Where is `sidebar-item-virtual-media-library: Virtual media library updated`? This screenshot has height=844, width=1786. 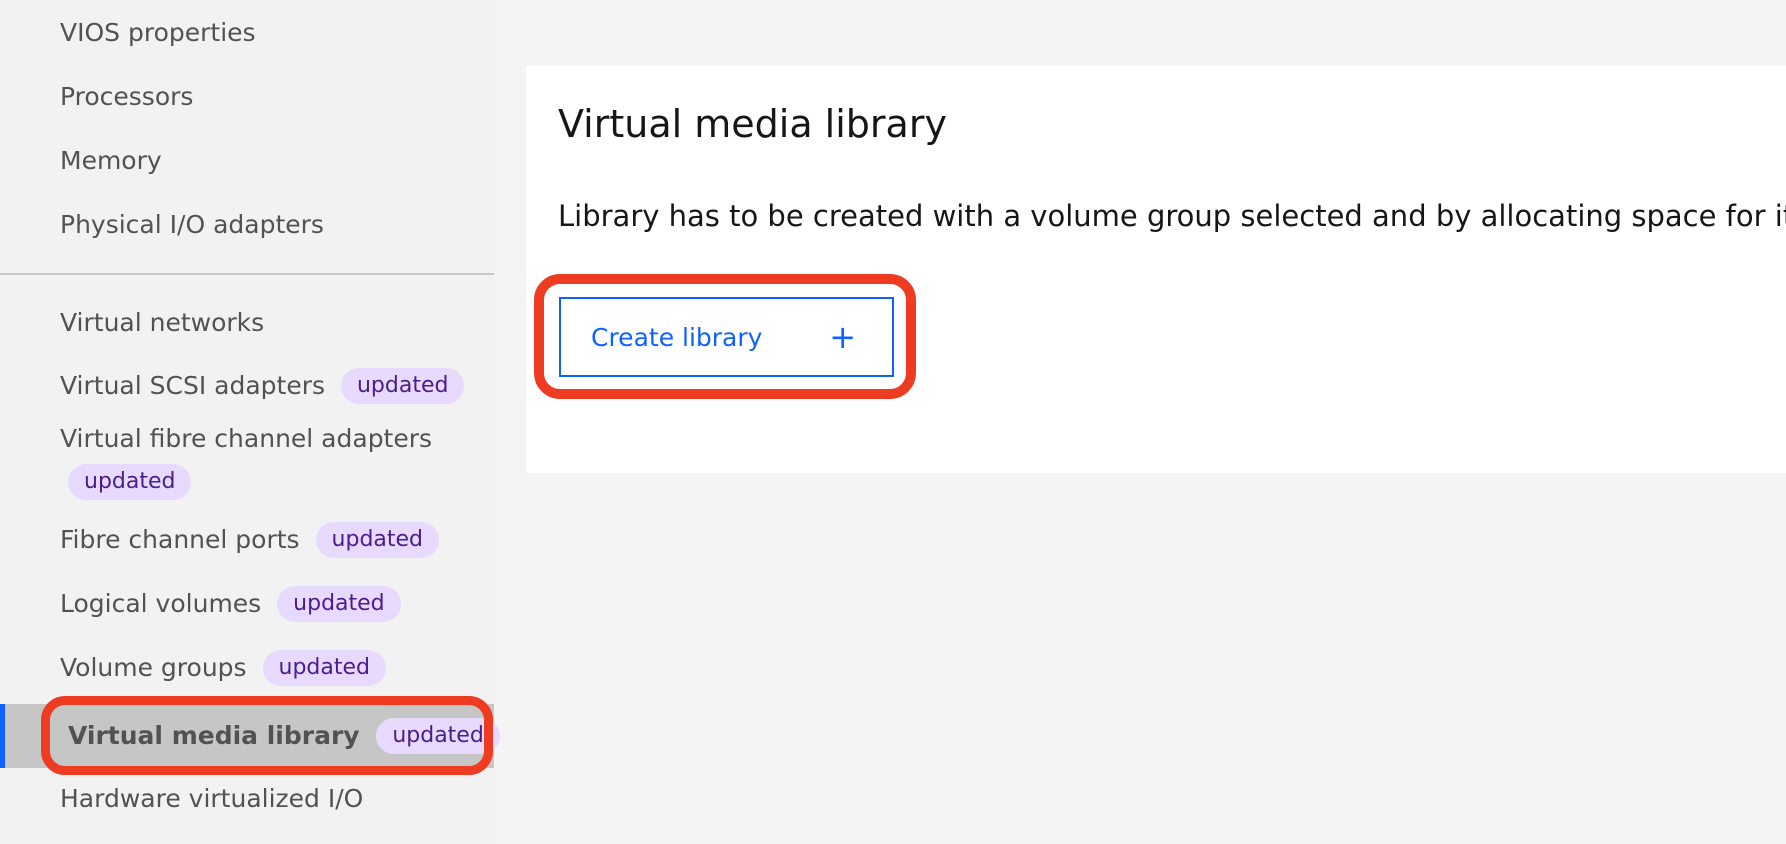
sidebar-item-virtual-media-library: Virtual media library updated is located at coordinates (250, 736).